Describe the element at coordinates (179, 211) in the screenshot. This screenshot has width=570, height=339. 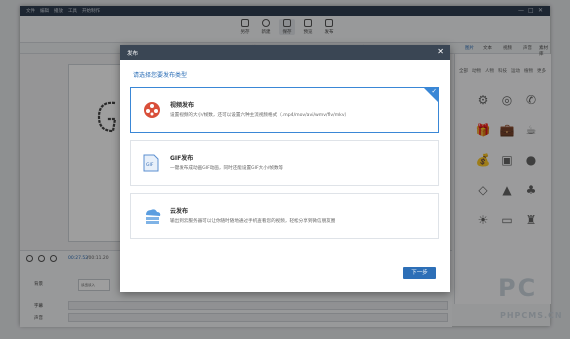
I see `option-cloud-title: 云发布` at that location.